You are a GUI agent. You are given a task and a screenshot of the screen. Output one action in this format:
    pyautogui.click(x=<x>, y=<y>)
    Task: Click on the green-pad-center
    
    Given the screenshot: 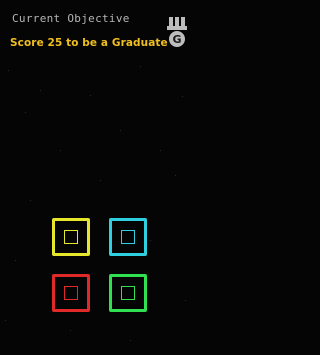 What is the action you would take?
    pyautogui.click(x=128, y=293)
    